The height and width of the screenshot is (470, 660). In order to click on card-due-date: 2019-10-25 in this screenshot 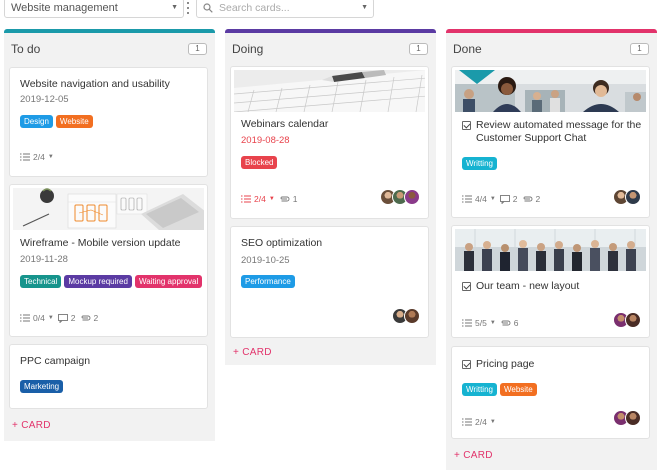, I will do `click(265, 260)`.